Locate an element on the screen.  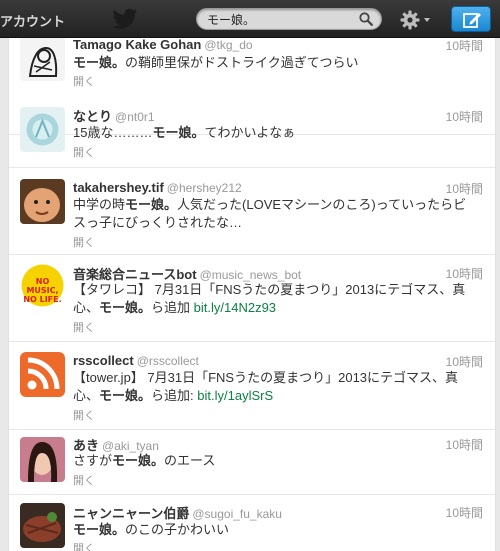
search-box is located at coordinates (289, 19).